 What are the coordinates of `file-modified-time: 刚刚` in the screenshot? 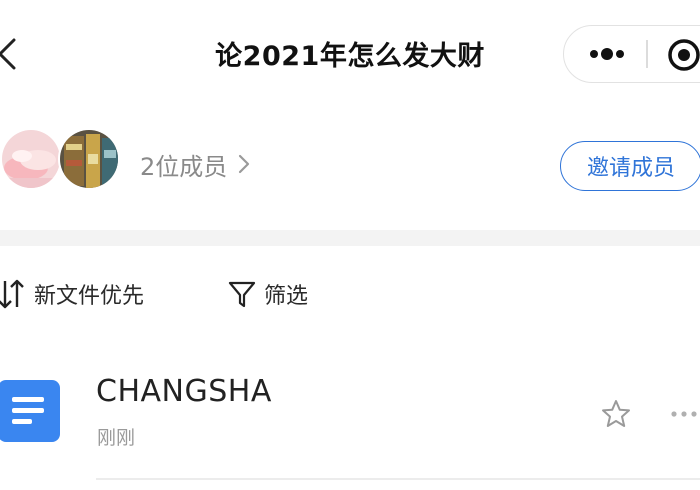 It's located at (116, 438).